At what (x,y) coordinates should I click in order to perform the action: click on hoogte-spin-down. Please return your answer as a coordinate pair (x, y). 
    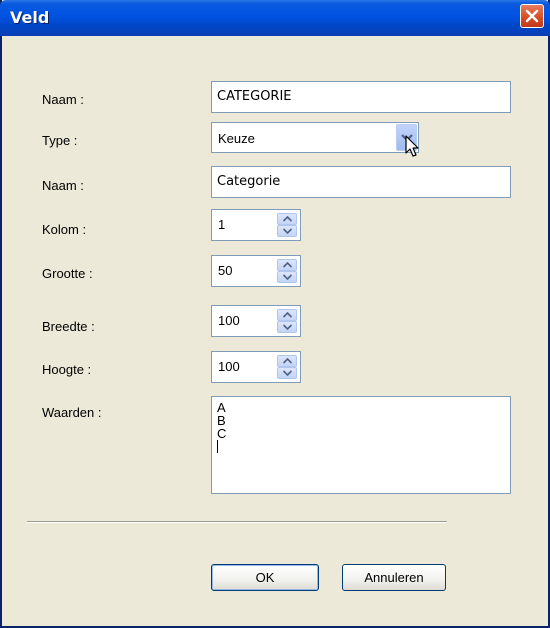
    Looking at the image, I should click on (287, 373).